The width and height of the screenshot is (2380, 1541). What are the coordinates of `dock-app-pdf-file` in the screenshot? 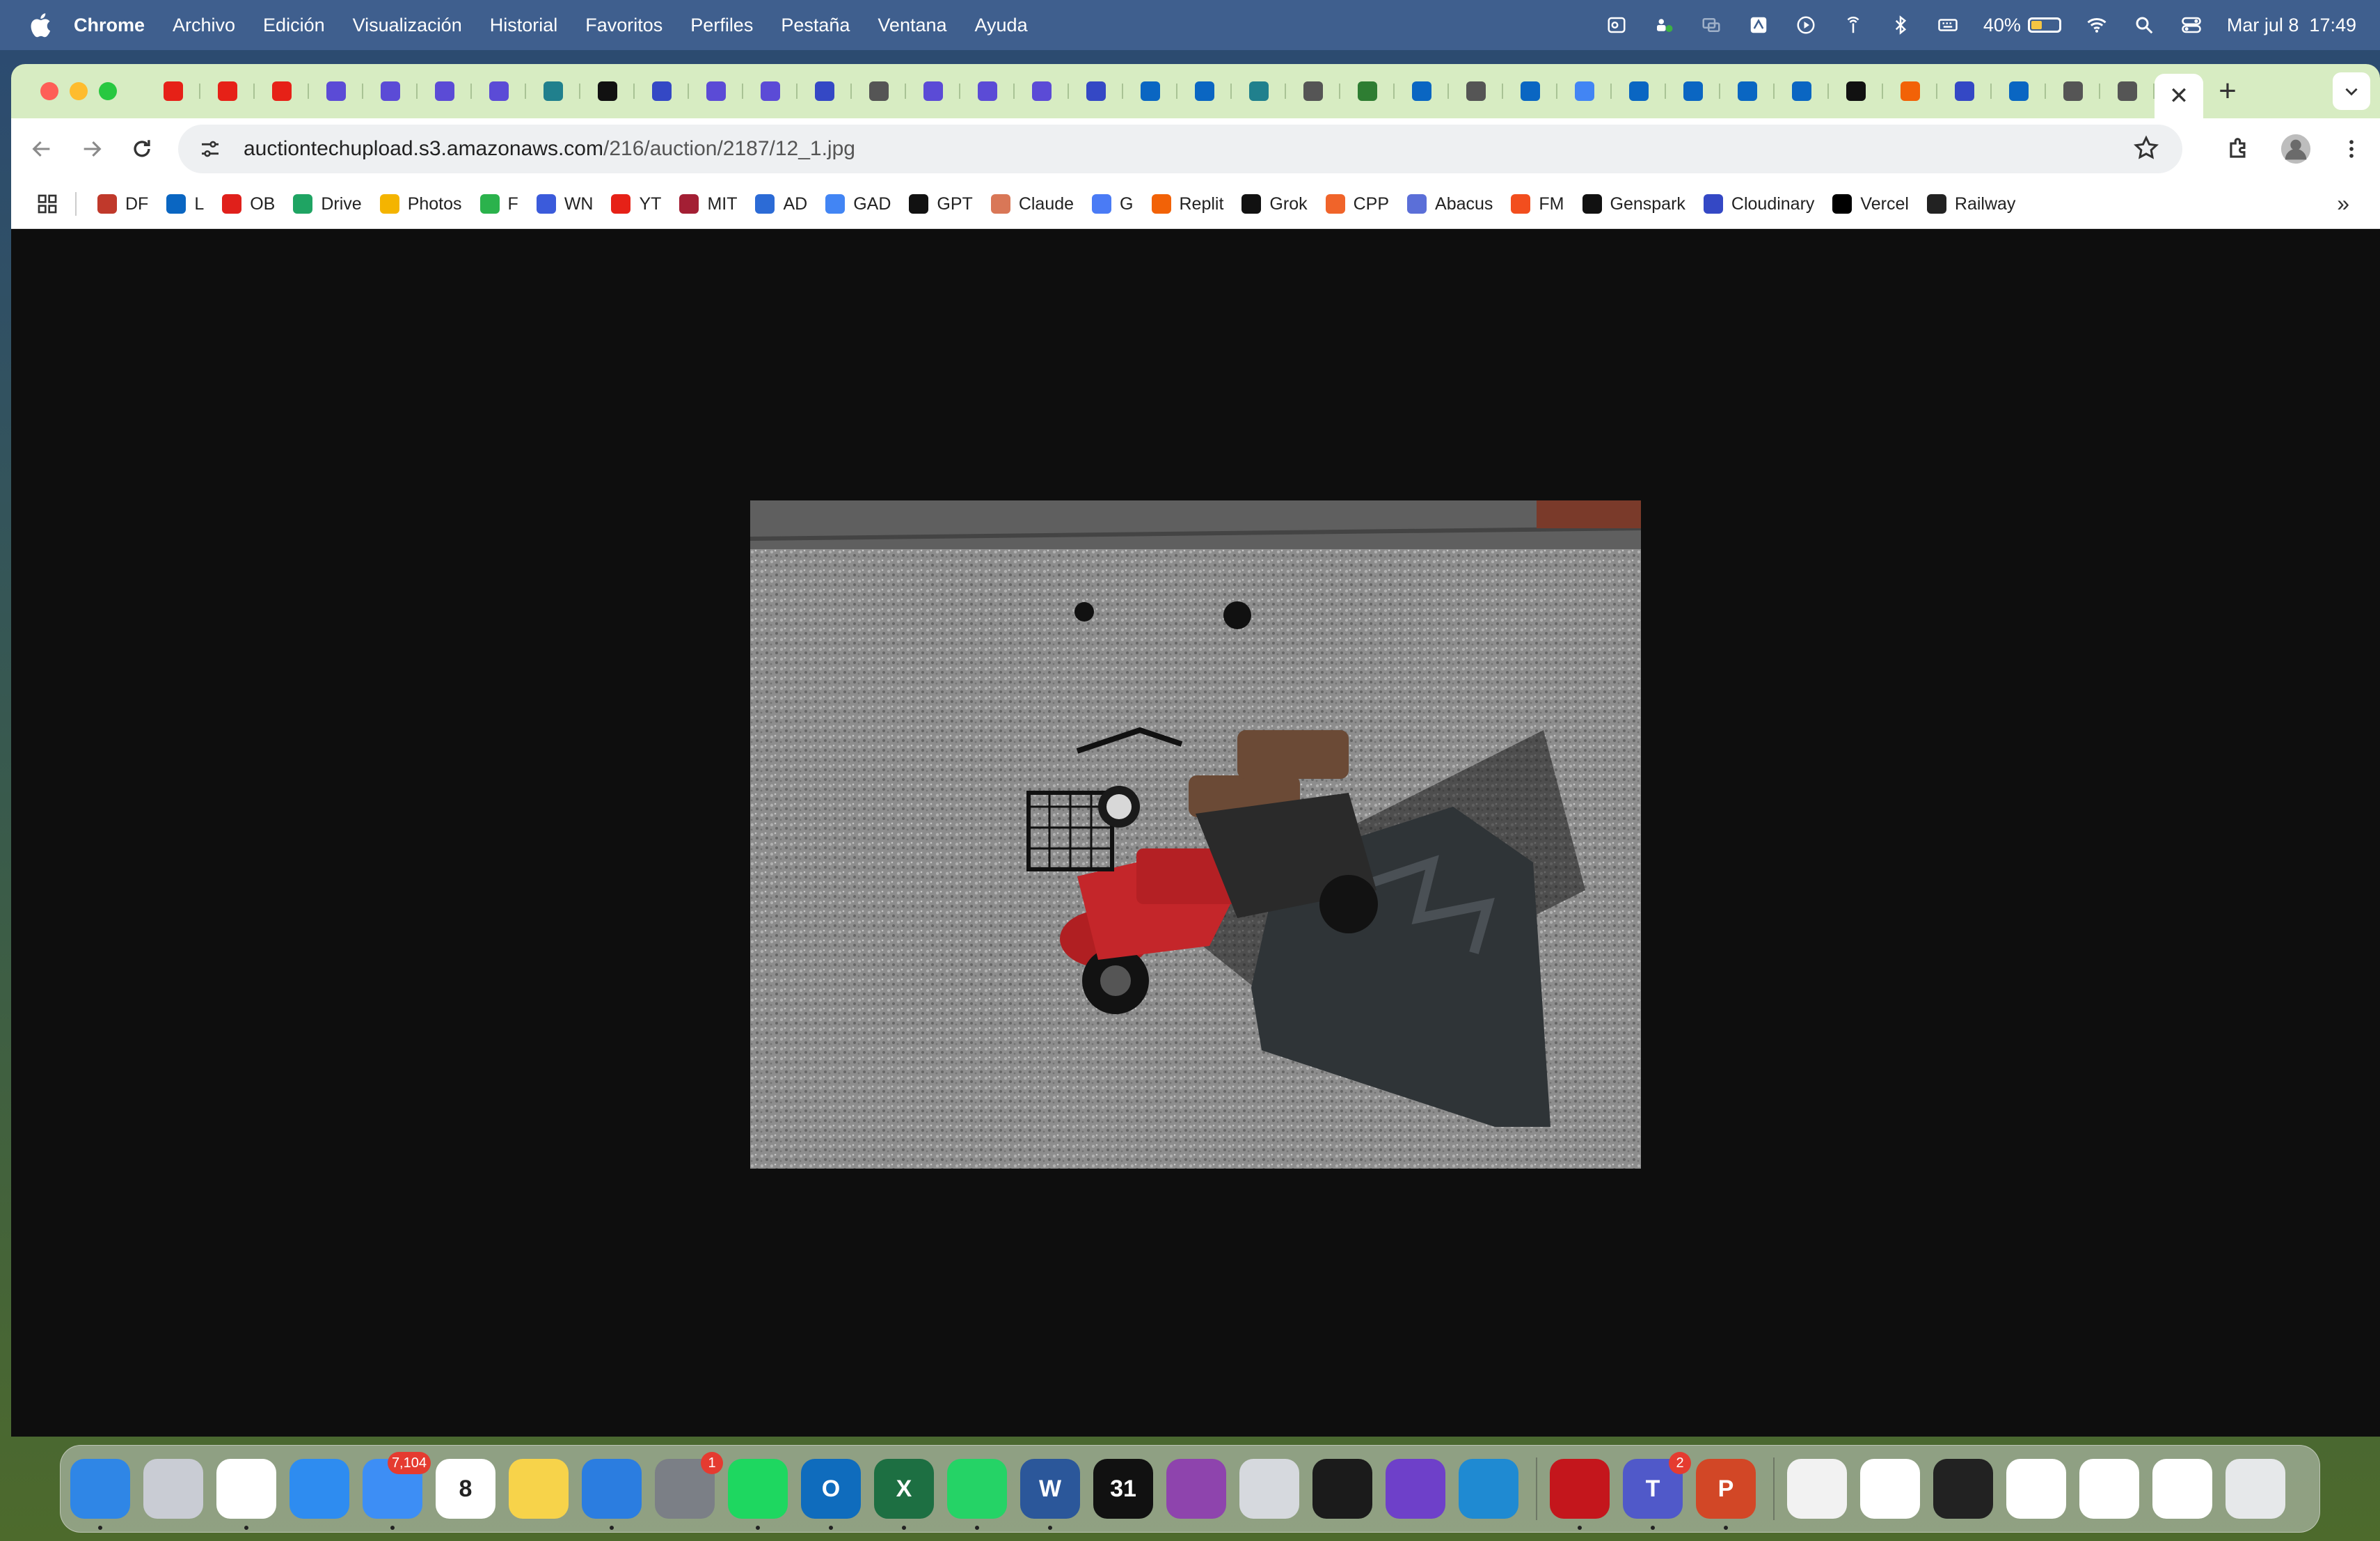 It's located at (1817, 1489).